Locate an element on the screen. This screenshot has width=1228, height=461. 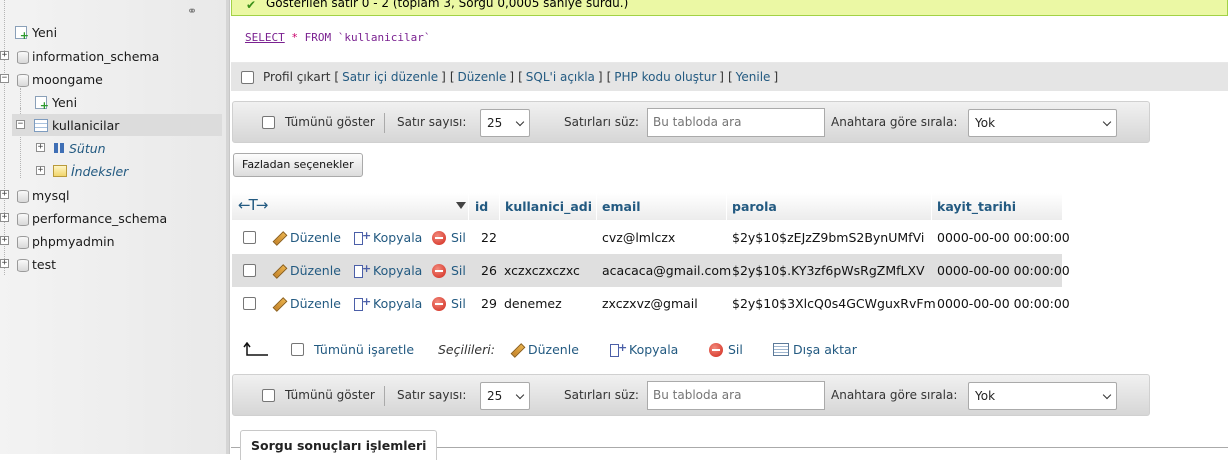
column-header-kullanici-adi: kullanici_adi is located at coordinates (548, 206).